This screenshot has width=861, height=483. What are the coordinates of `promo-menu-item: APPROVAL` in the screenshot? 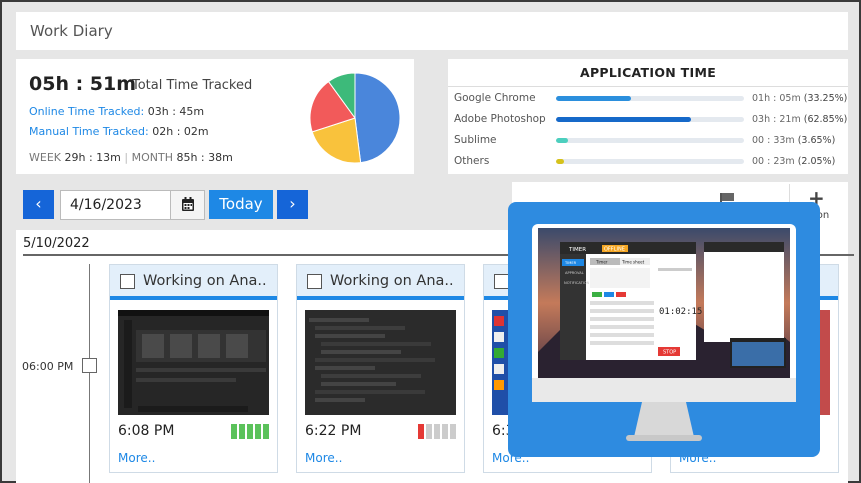 It's located at (574, 273).